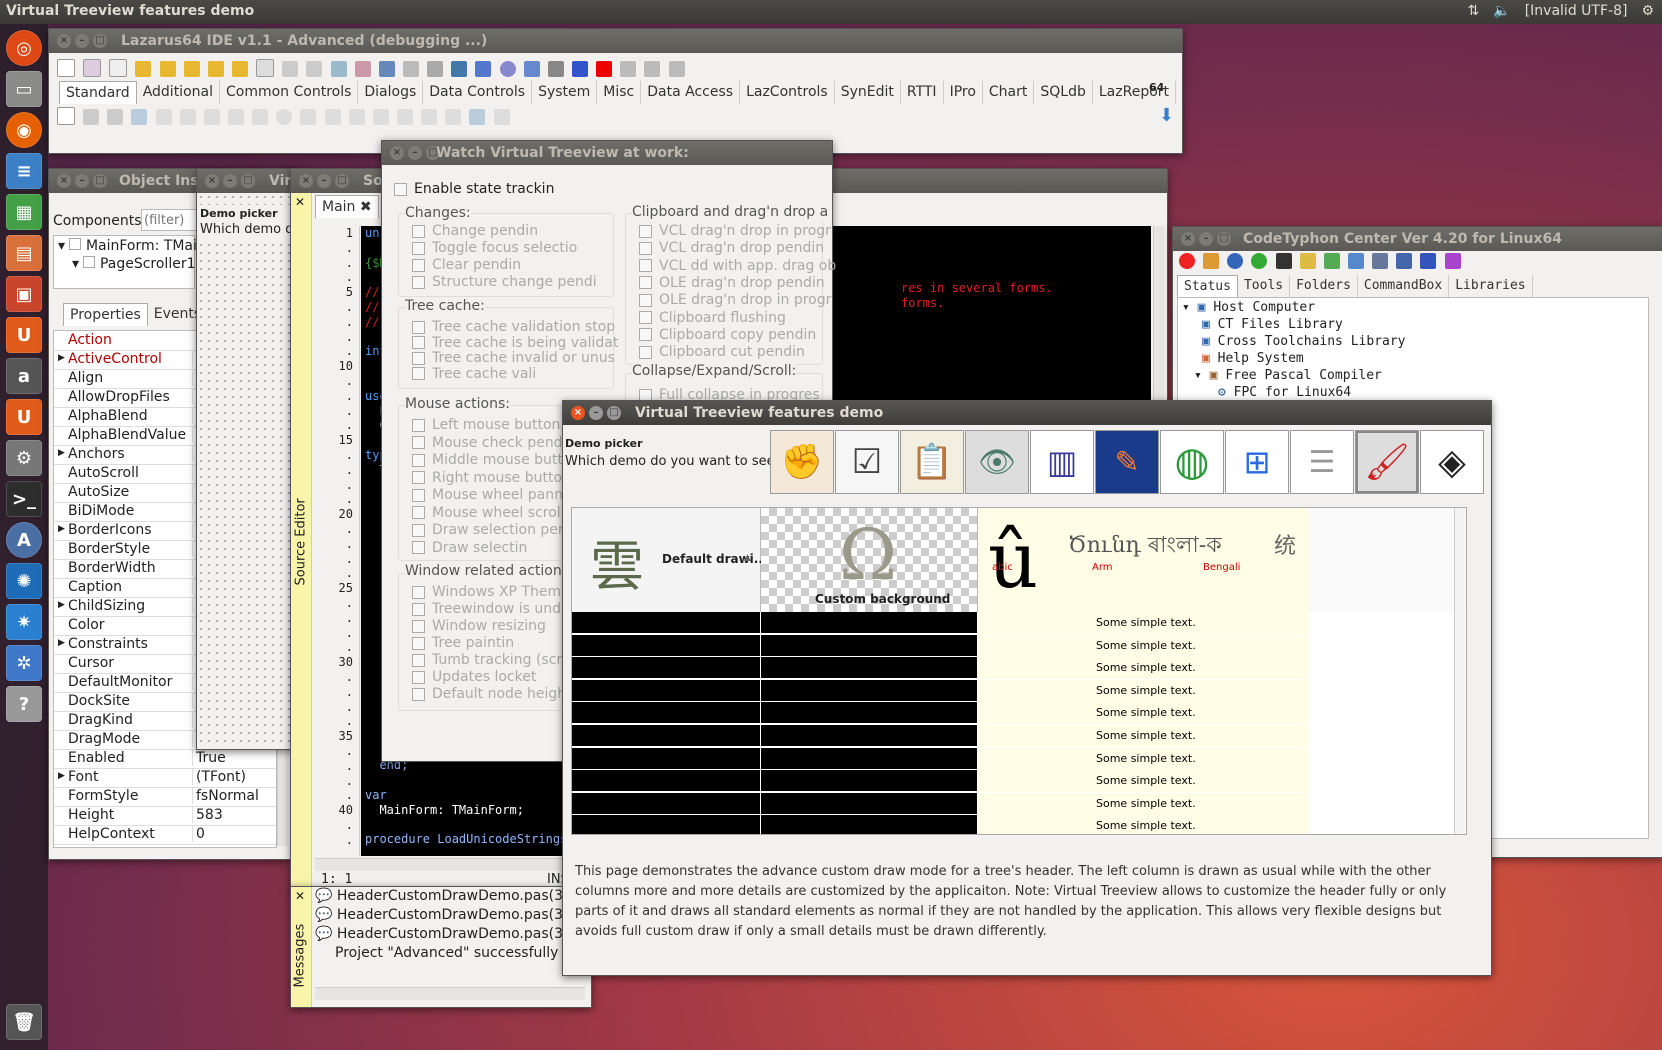 Image resolution: width=1662 pixels, height=1050 pixels. What do you see at coordinates (737, 266) in the screenshot?
I see `state-checkbox: VCL dd with app. drag ob` at bounding box center [737, 266].